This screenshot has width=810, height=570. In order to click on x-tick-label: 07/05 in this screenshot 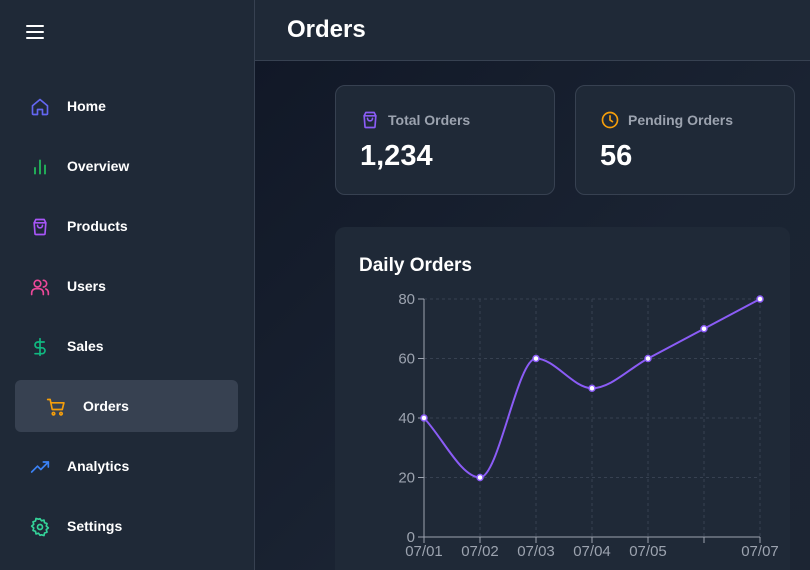, I will do `click(648, 551)`.